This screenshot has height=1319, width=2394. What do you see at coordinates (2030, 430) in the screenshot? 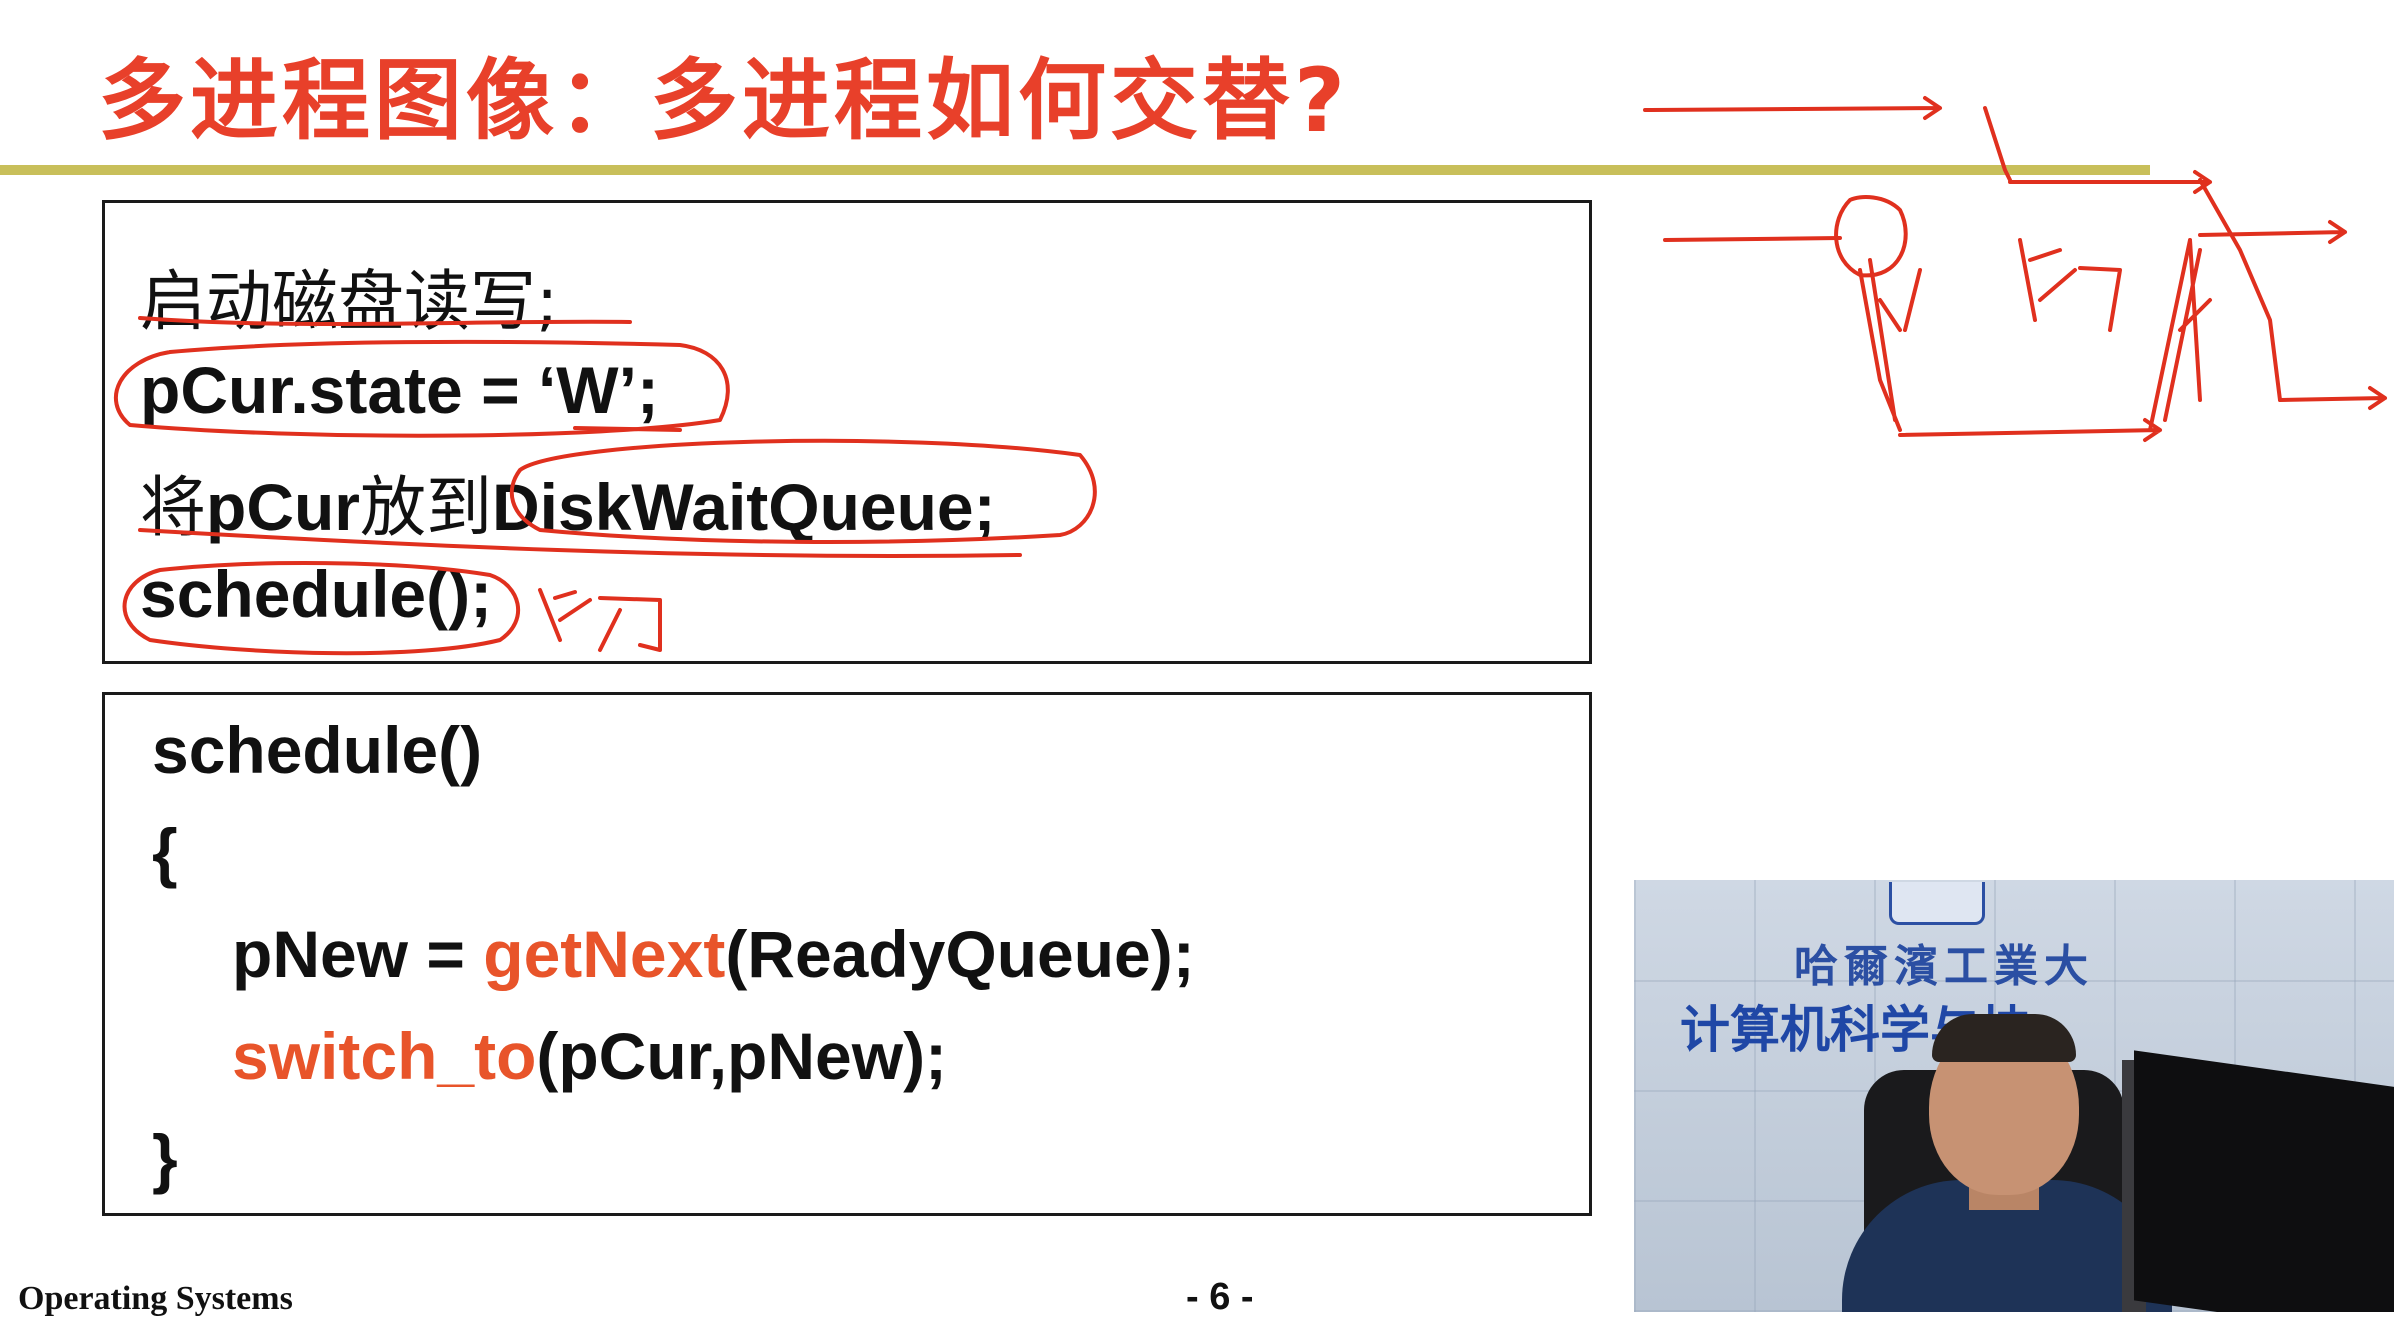
I see `diagram-bottom-track` at bounding box center [2030, 430].